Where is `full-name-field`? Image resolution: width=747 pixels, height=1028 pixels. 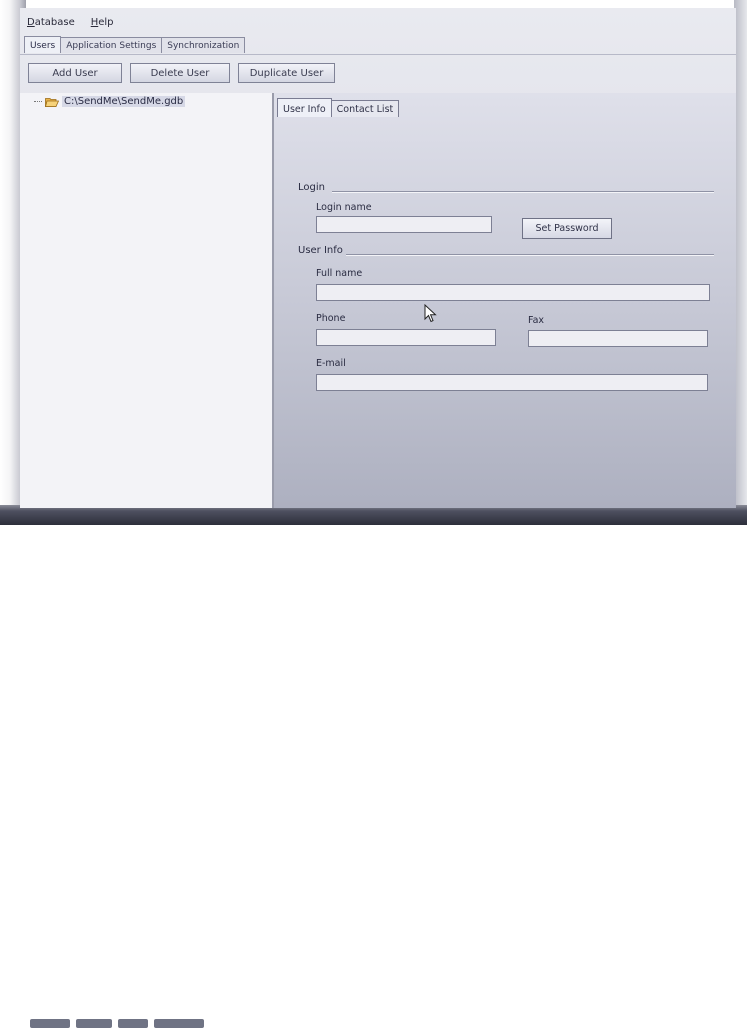 full-name-field is located at coordinates (513, 292).